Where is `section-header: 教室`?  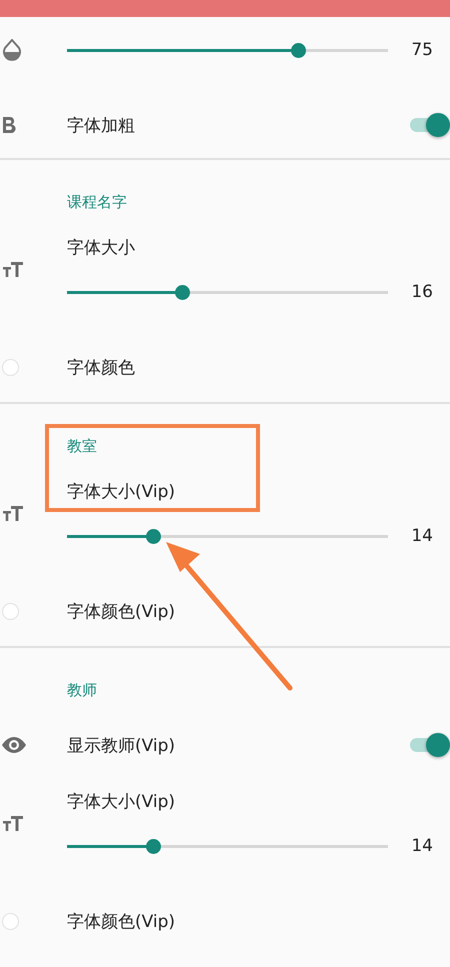
section-header: 教室 is located at coordinates (82, 446).